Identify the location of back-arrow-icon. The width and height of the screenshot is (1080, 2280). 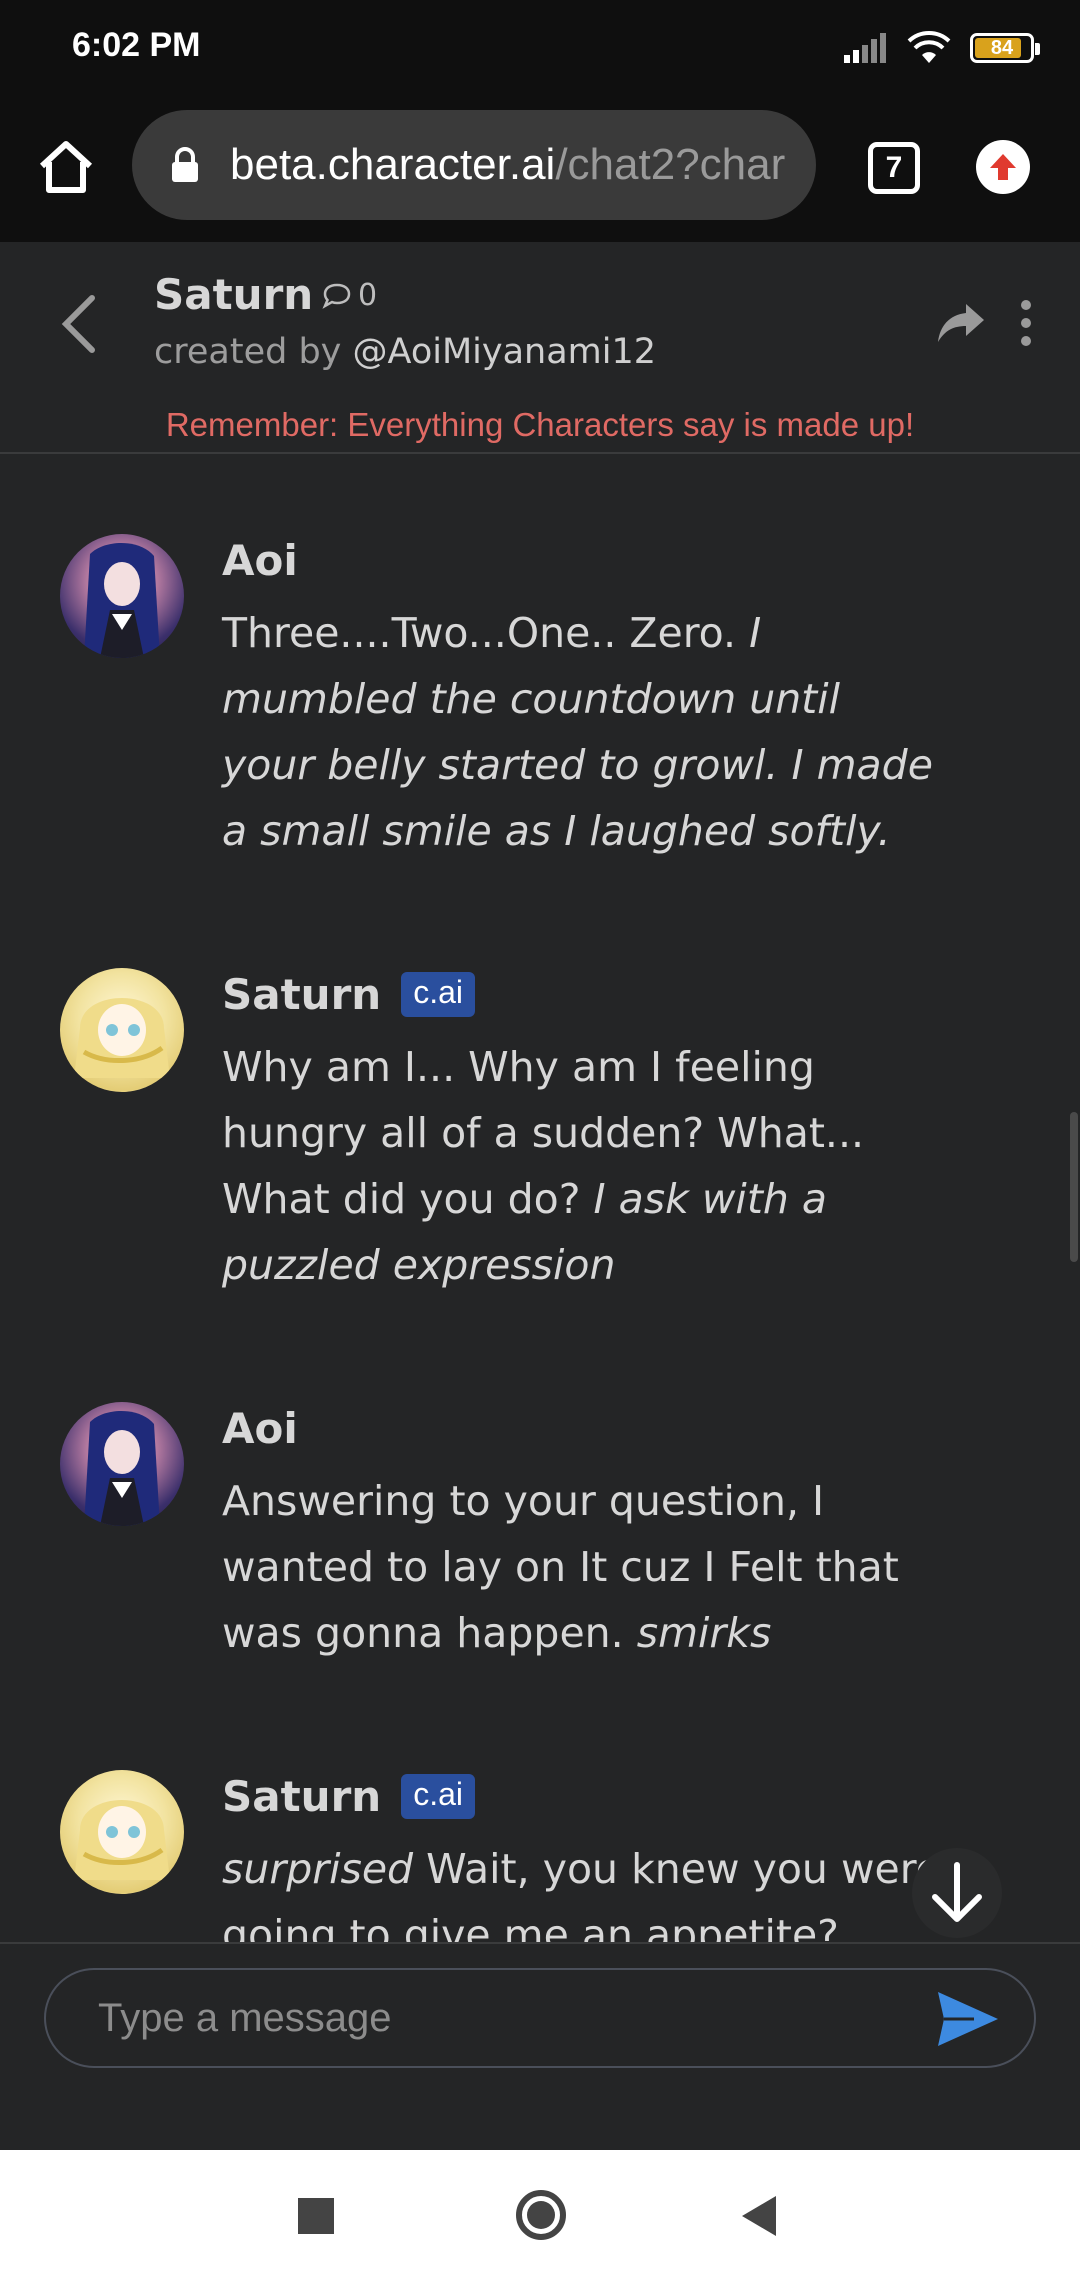
(78, 324).